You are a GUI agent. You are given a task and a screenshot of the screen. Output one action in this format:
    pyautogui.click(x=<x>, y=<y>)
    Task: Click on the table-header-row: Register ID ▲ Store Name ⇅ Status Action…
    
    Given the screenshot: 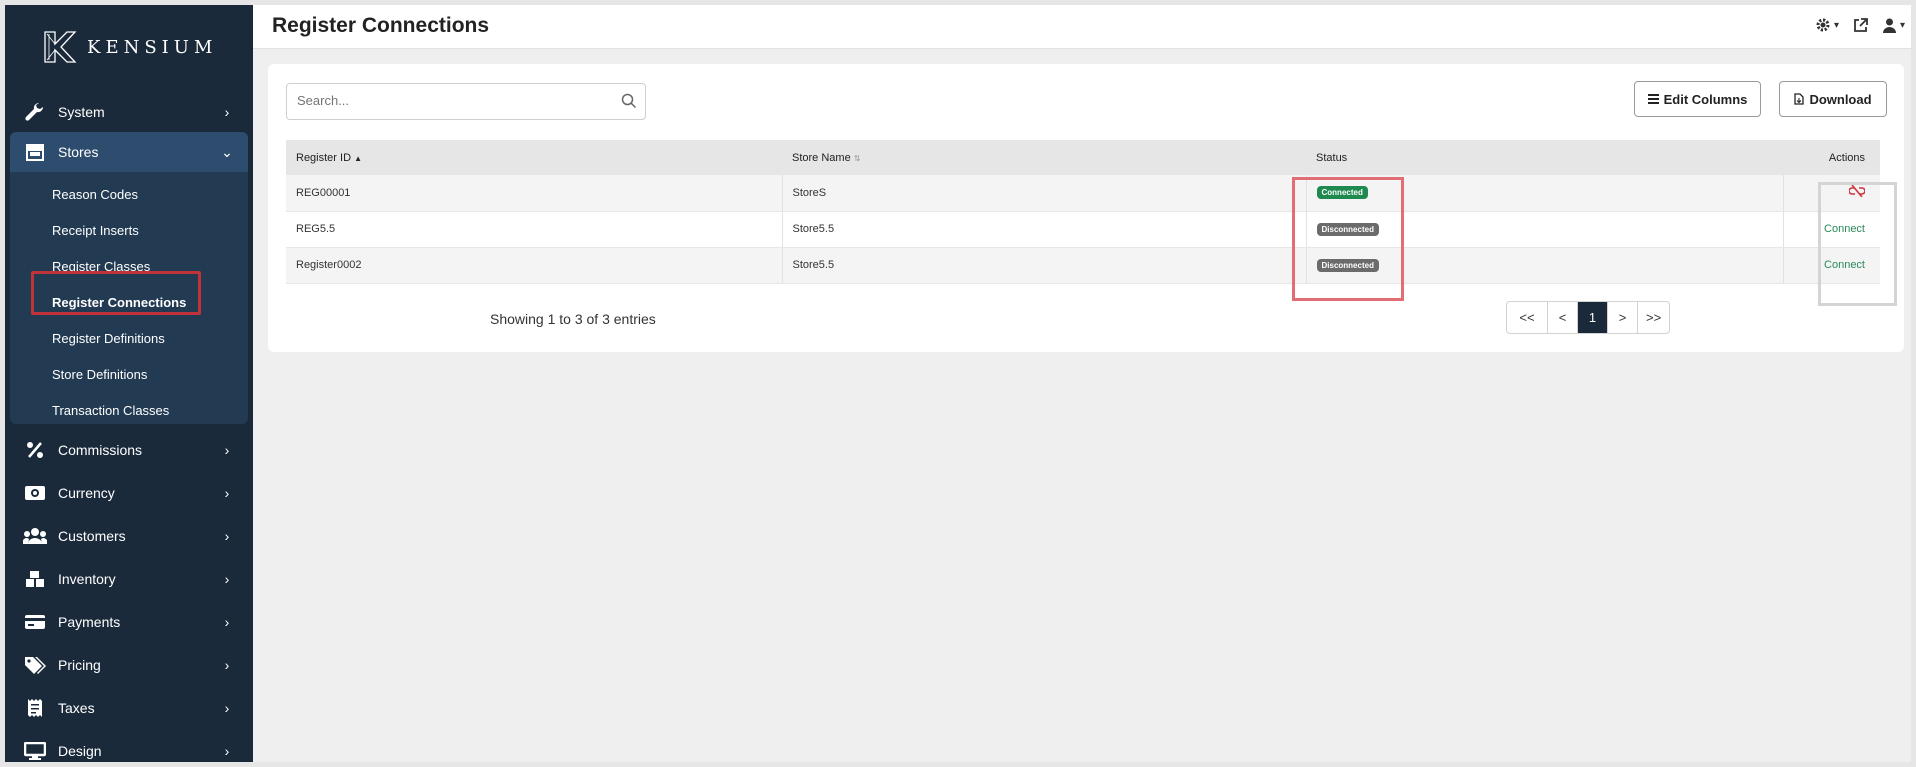 What is the action you would take?
    pyautogui.click(x=1083, y=157)
    